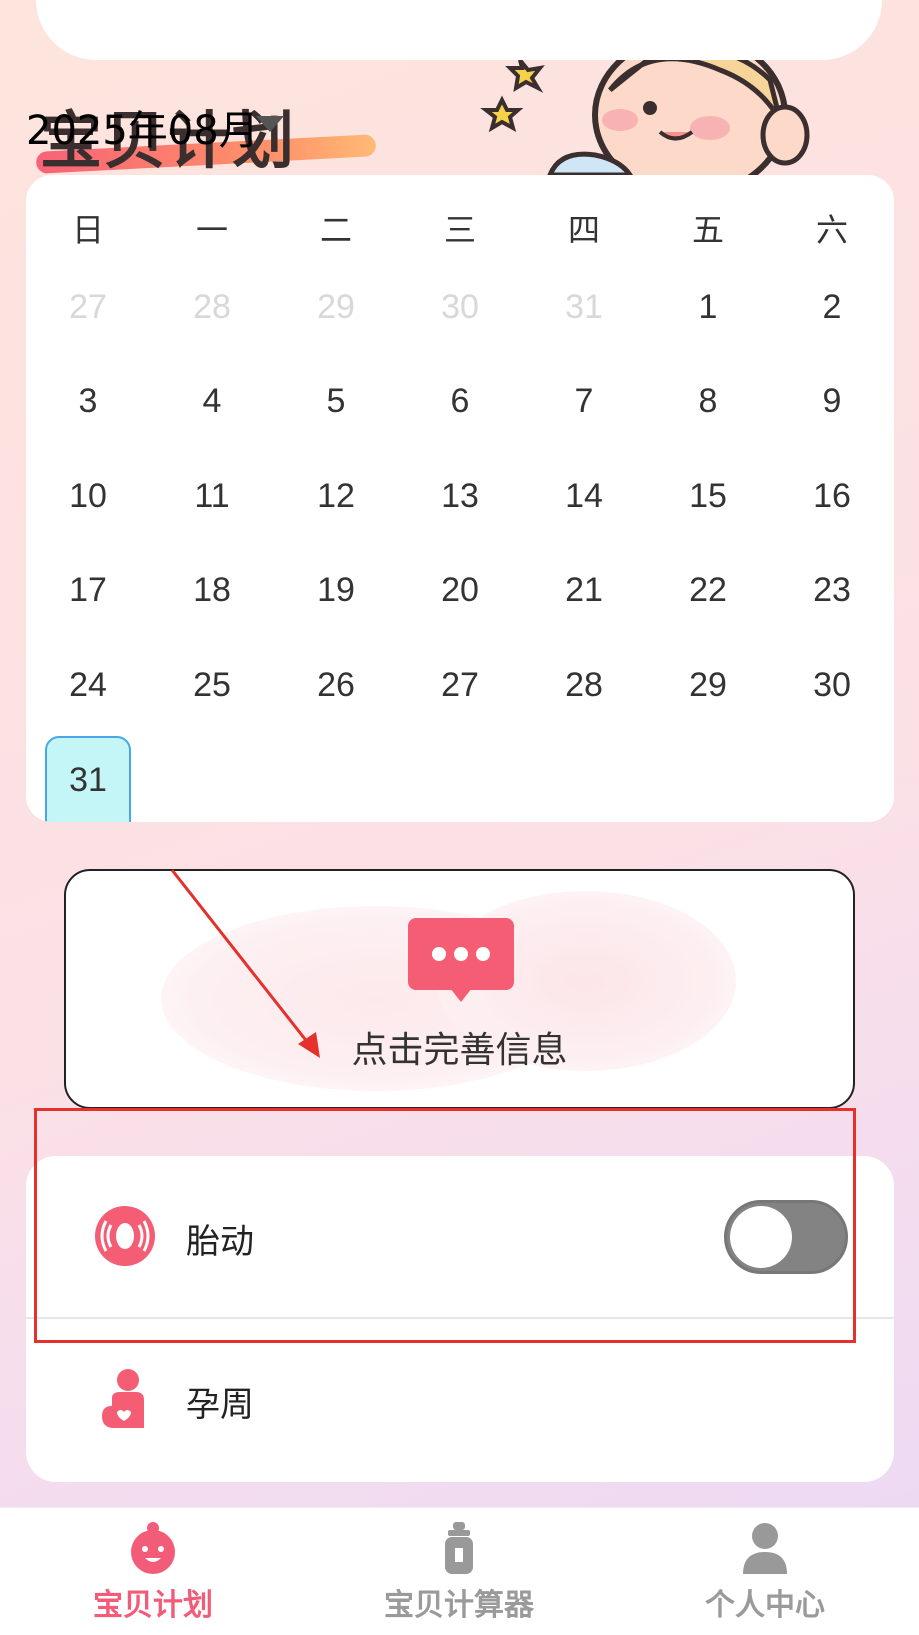 This screenshot has width=919, height=1635. I want to click on weekday-header: 日一二三四五六, so click(460, 230).